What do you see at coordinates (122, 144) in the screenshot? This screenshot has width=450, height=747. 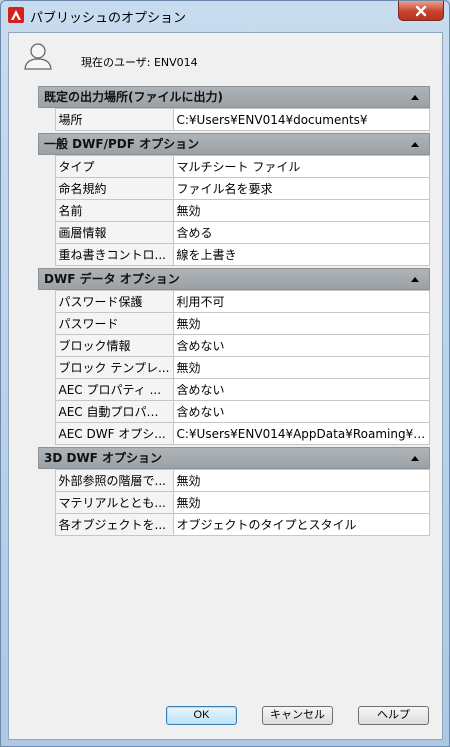 I see `section-title: 一般 DWF/PDF オプション` at bounding box center [122, 144].